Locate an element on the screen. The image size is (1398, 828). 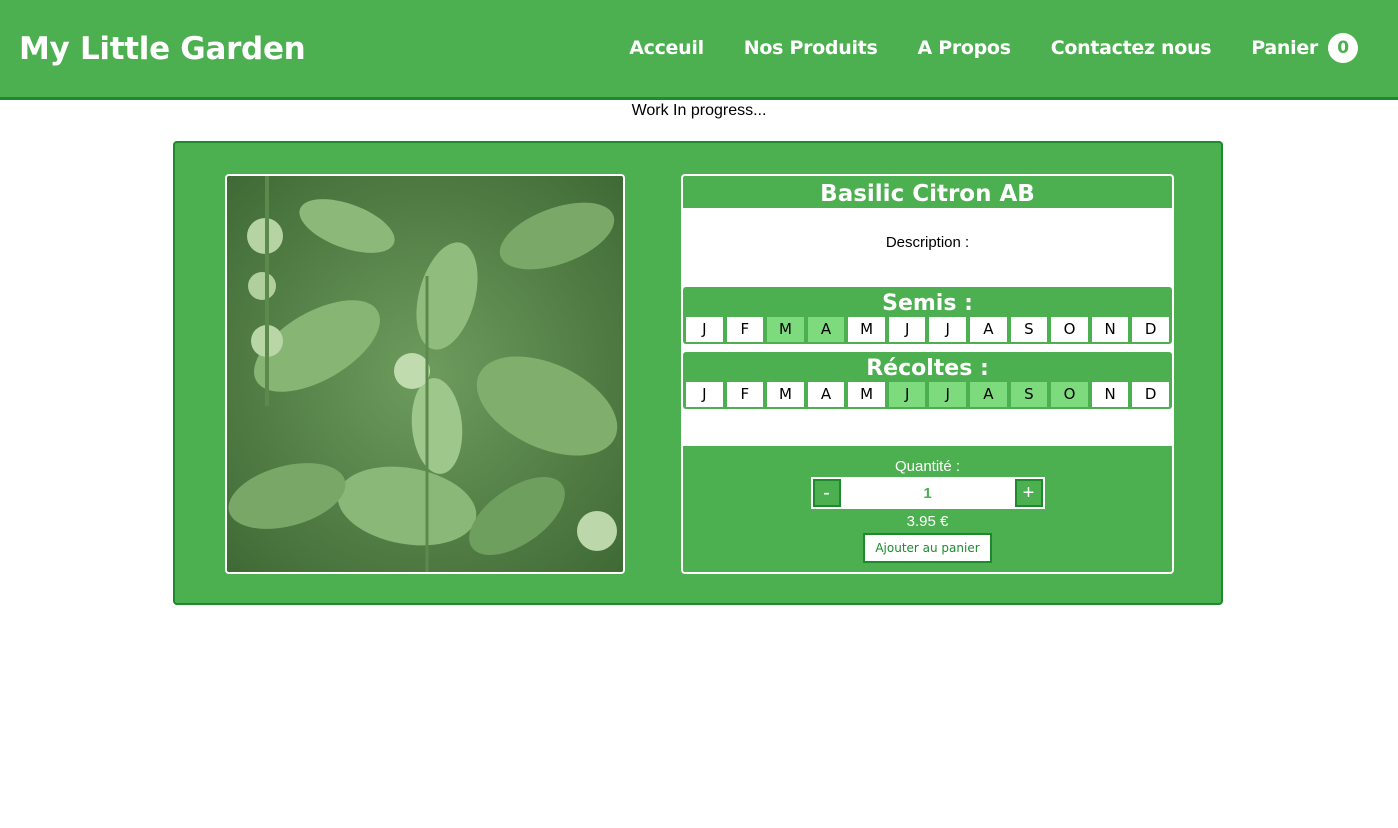
nav-link-contact: Contactez nous is located at coordinates (1131, 48).